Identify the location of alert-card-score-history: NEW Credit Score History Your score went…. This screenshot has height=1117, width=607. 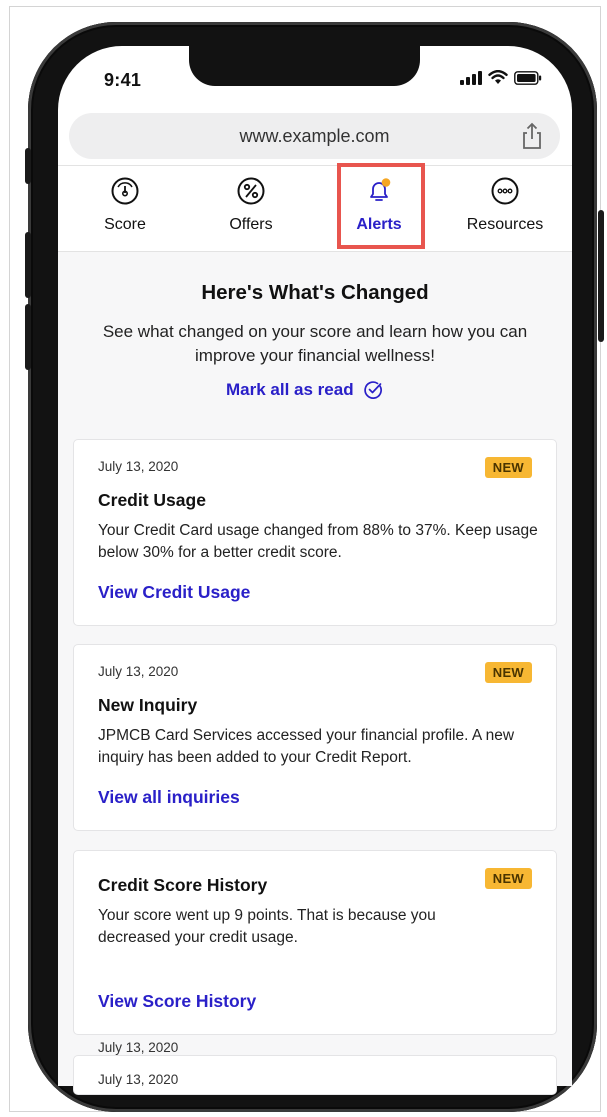
(315, 942).